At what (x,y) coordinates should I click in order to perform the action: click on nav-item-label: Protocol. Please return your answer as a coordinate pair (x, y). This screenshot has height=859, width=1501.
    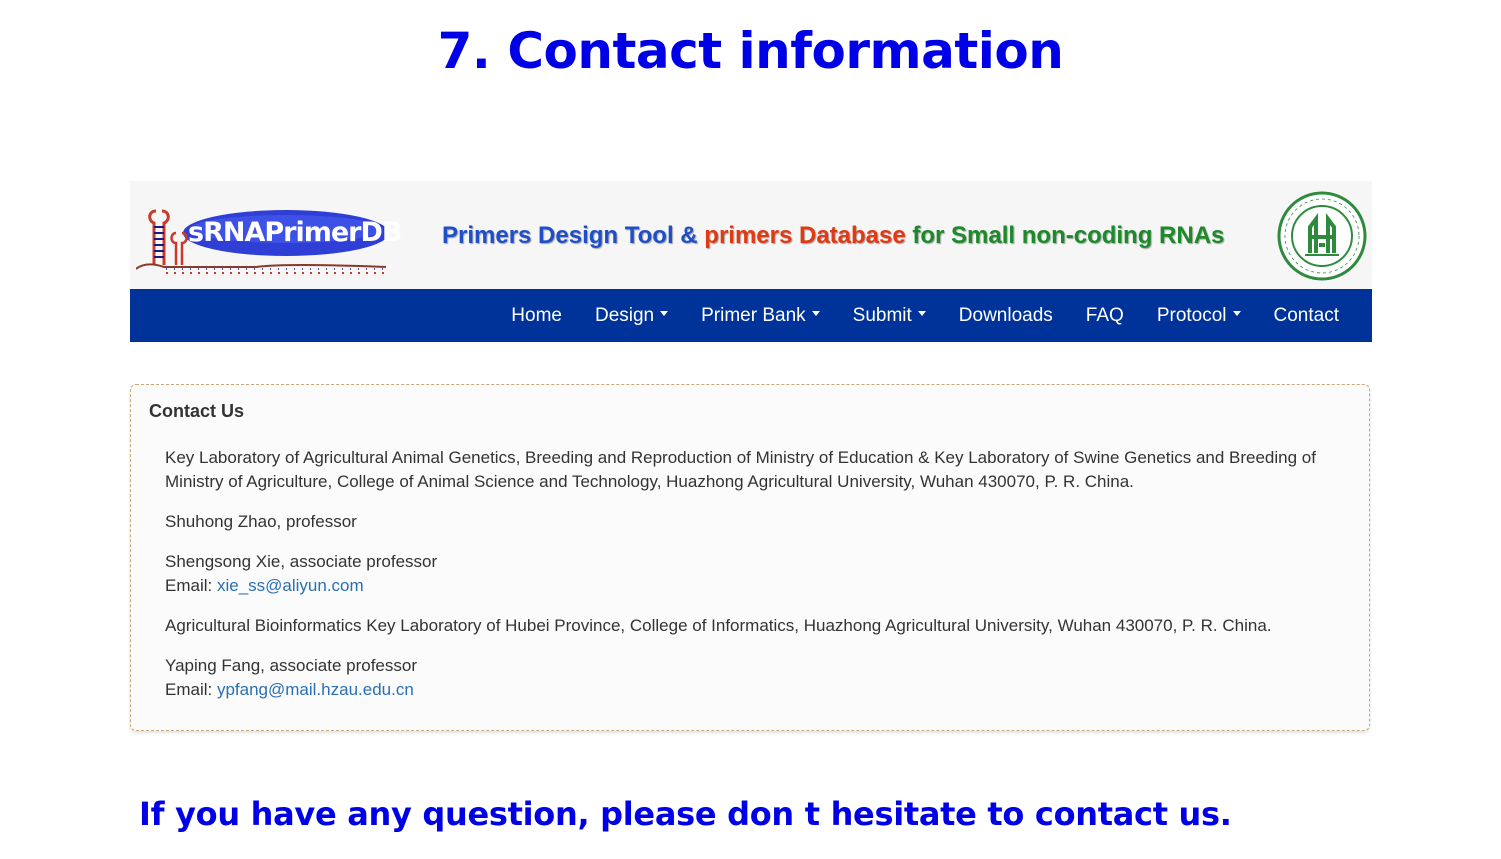
    Looking at the image, I should click on (1191, 315).